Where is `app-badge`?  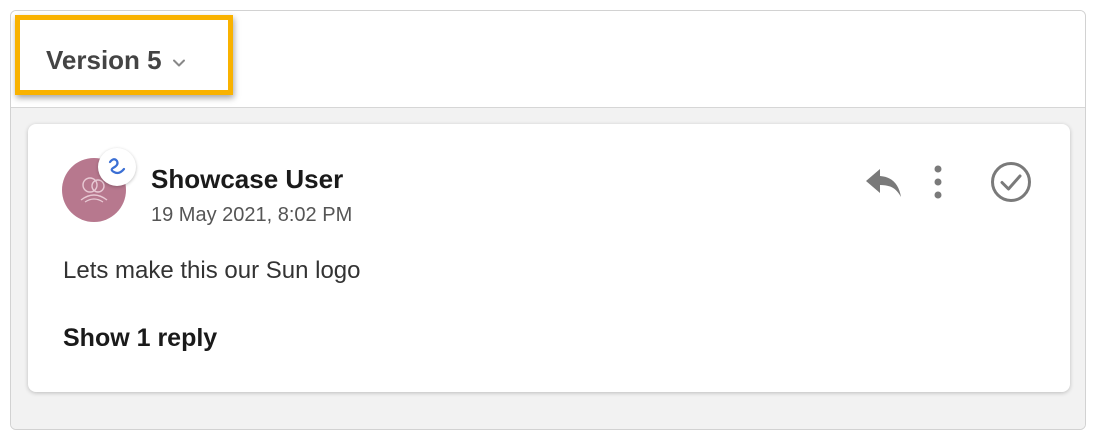 app-badge is located at coordinates (117, 167).